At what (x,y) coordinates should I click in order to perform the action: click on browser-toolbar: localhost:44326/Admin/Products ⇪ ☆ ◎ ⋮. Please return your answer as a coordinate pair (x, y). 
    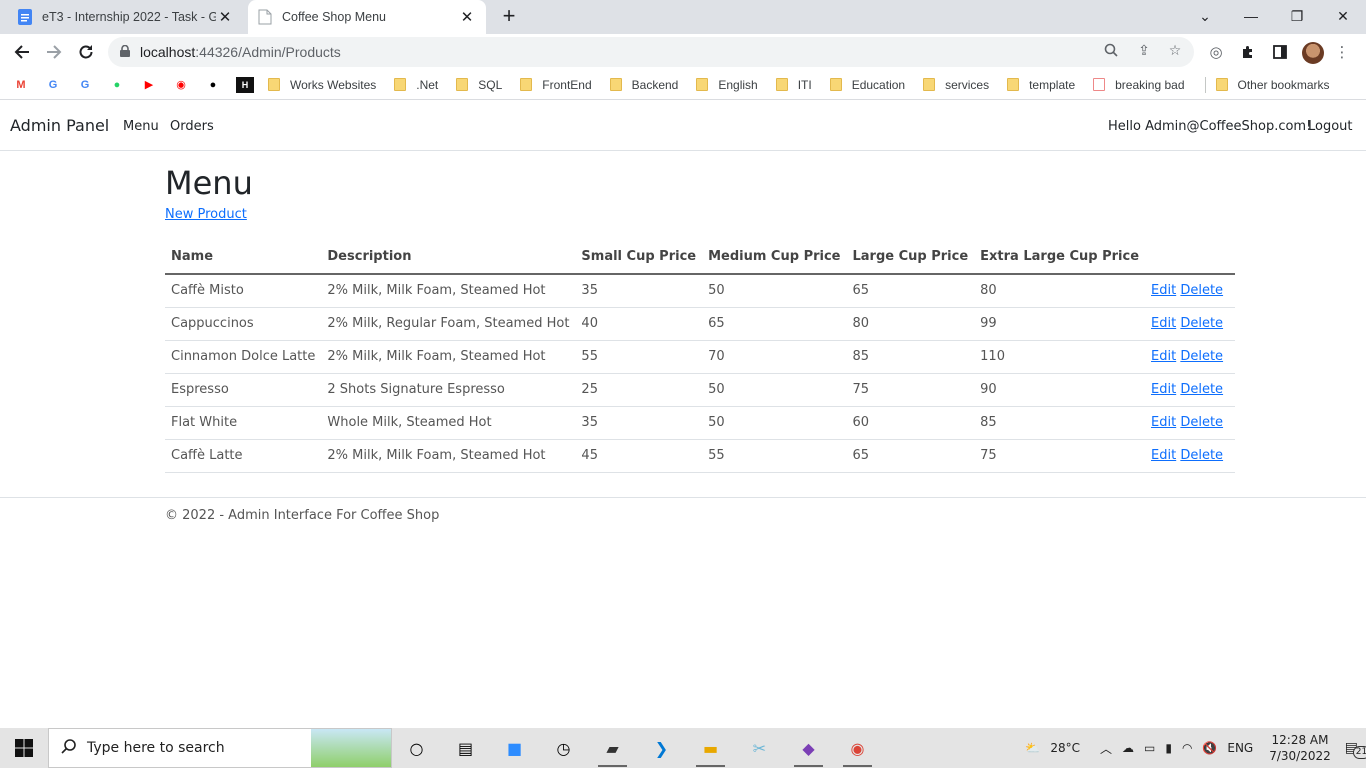
    Looking at the image, I should click on (683, 52).